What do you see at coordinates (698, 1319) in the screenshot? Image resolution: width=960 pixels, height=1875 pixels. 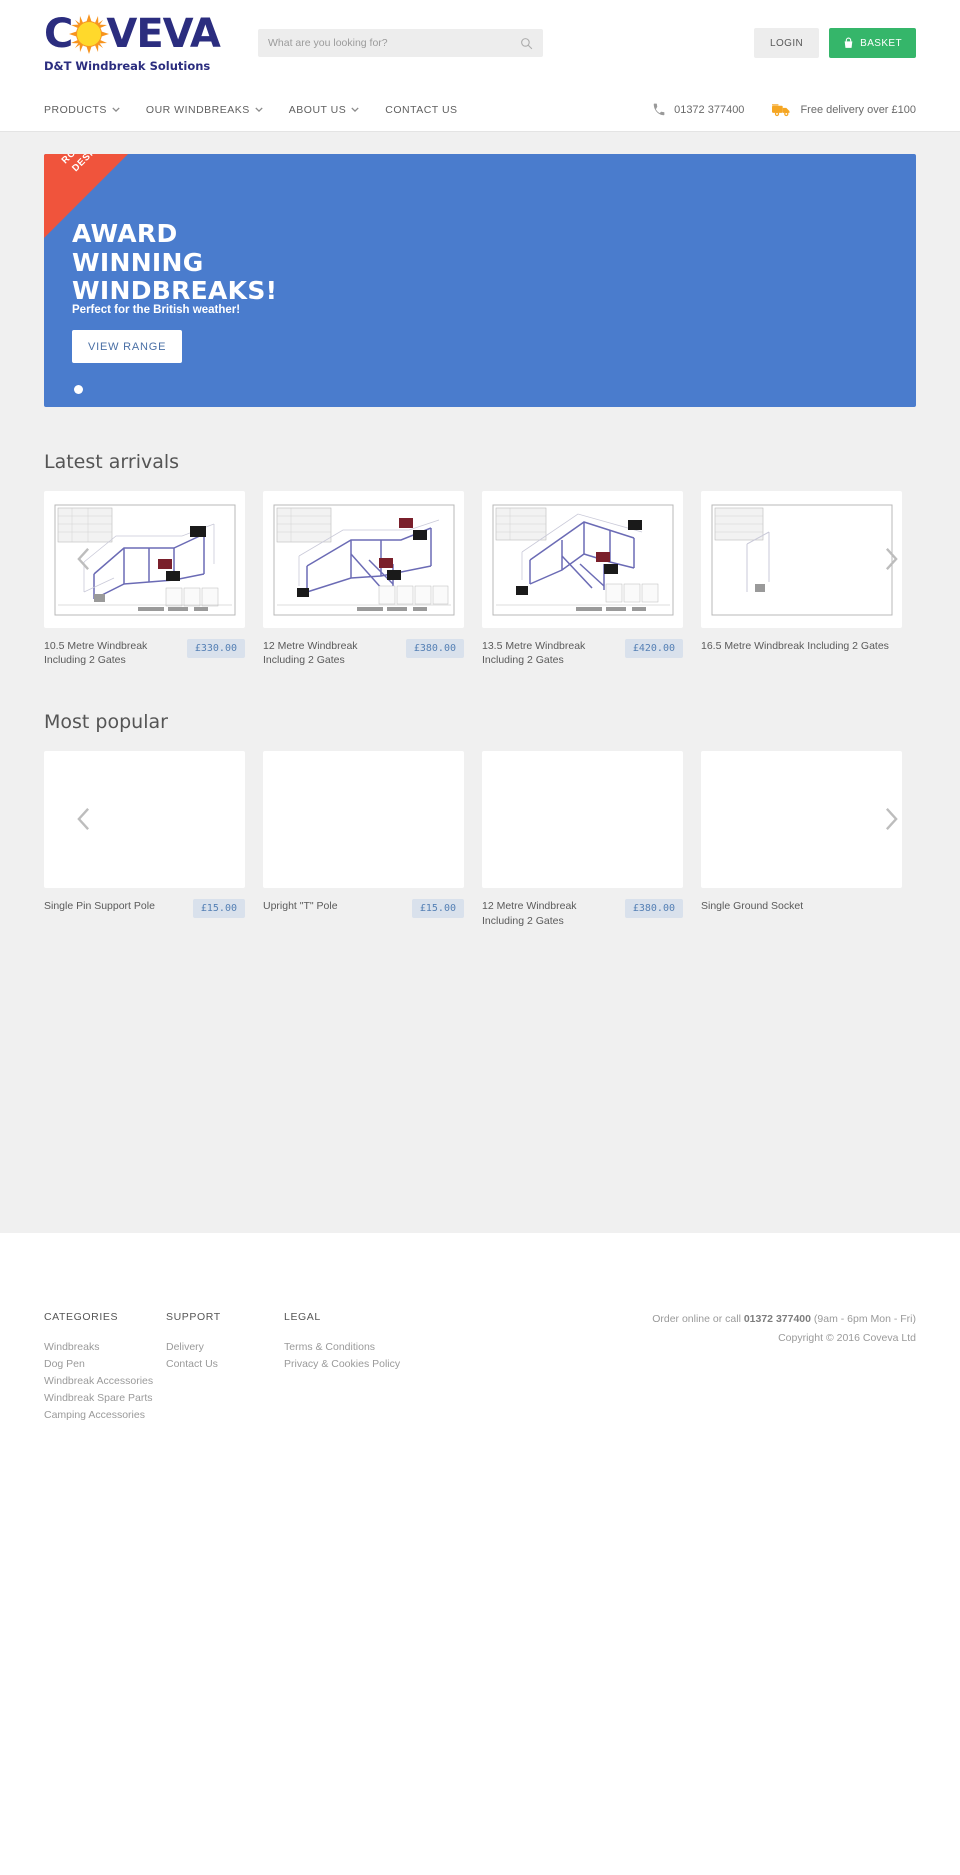 I see `footer-order-prefix: Order online or call` at bounding box center [698, 1319].